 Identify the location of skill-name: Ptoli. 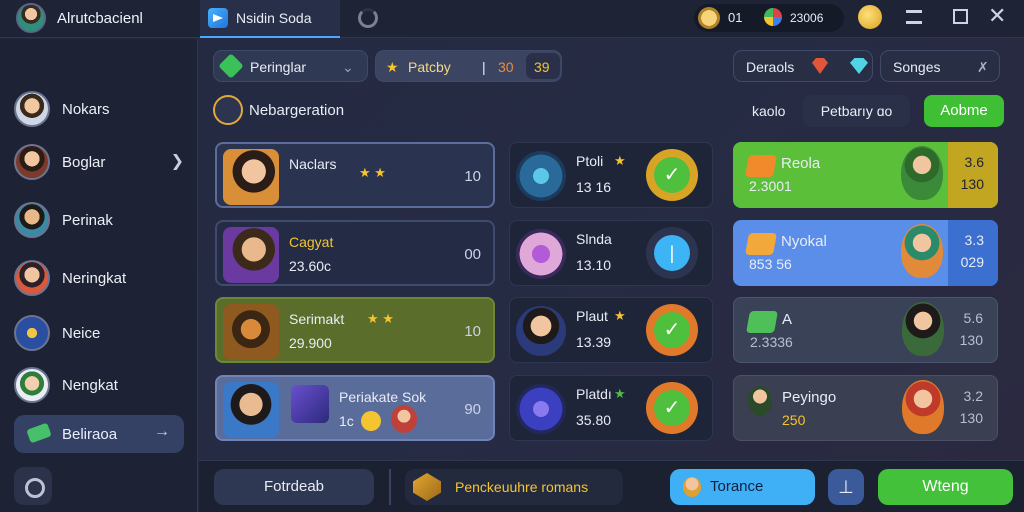
(590, 161).